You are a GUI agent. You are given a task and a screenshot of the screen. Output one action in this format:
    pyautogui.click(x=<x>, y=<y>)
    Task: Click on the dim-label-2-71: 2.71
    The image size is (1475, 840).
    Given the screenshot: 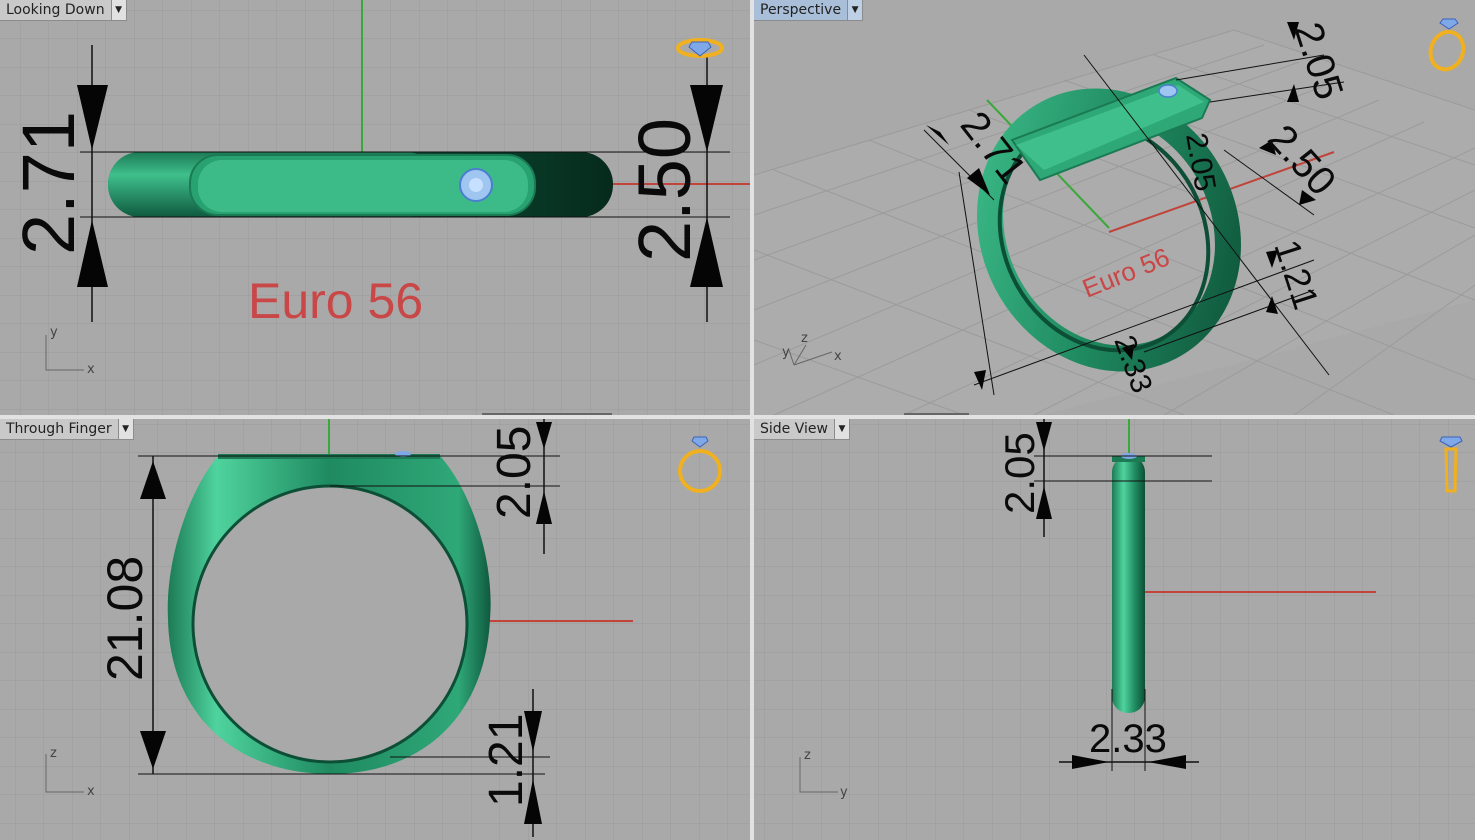 What is the action you would take?
    pyautogui.click(x=48, y=183)
    